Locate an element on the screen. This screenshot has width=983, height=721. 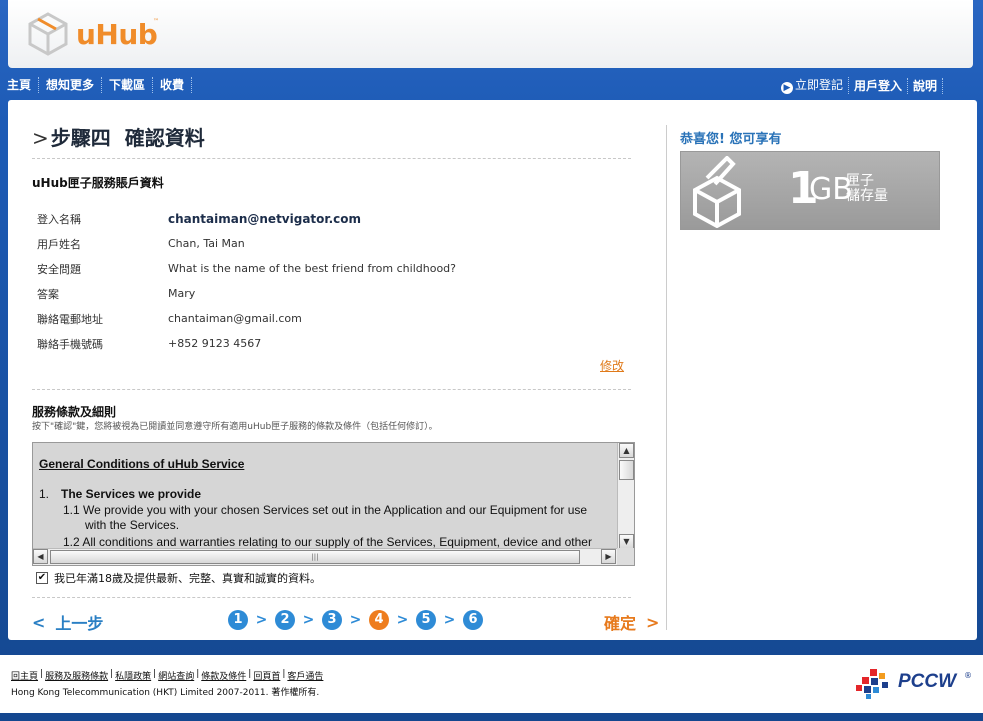
promo-line-1: 匣子 is located at coordinates (860, 181).